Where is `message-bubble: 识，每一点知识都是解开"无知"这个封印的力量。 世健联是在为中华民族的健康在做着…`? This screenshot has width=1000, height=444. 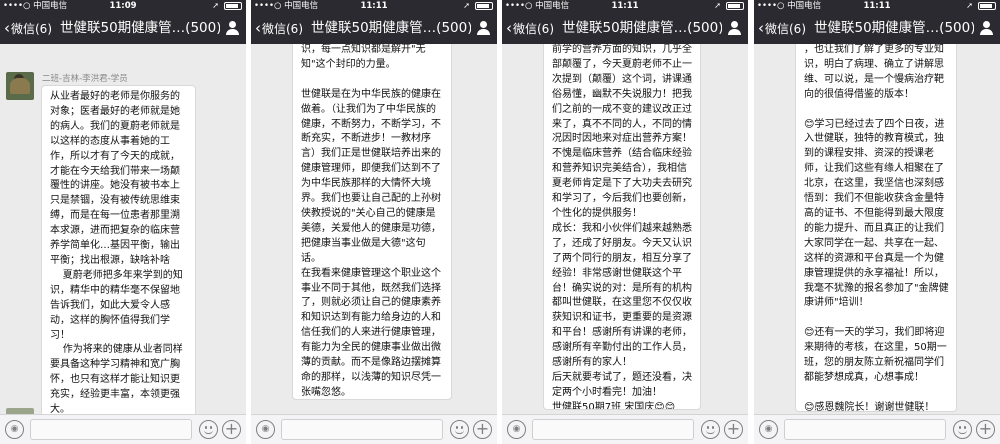 message-bubble: 识，每一点知识都是解开"无知"这个封印的力量。 世健联是在为中华民族的健康在做着… is located at coordinates (372, 222).